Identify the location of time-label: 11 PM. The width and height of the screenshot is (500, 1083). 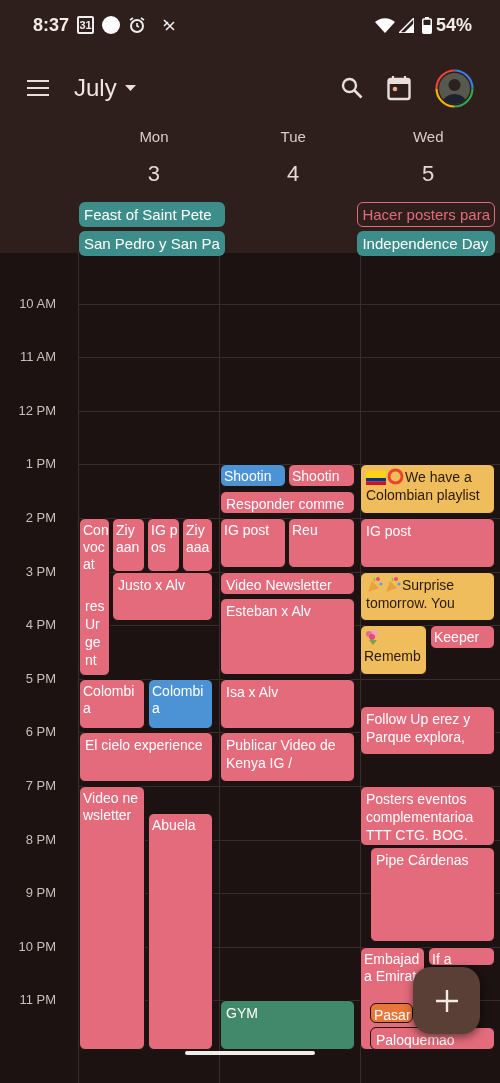
(37, 1000).